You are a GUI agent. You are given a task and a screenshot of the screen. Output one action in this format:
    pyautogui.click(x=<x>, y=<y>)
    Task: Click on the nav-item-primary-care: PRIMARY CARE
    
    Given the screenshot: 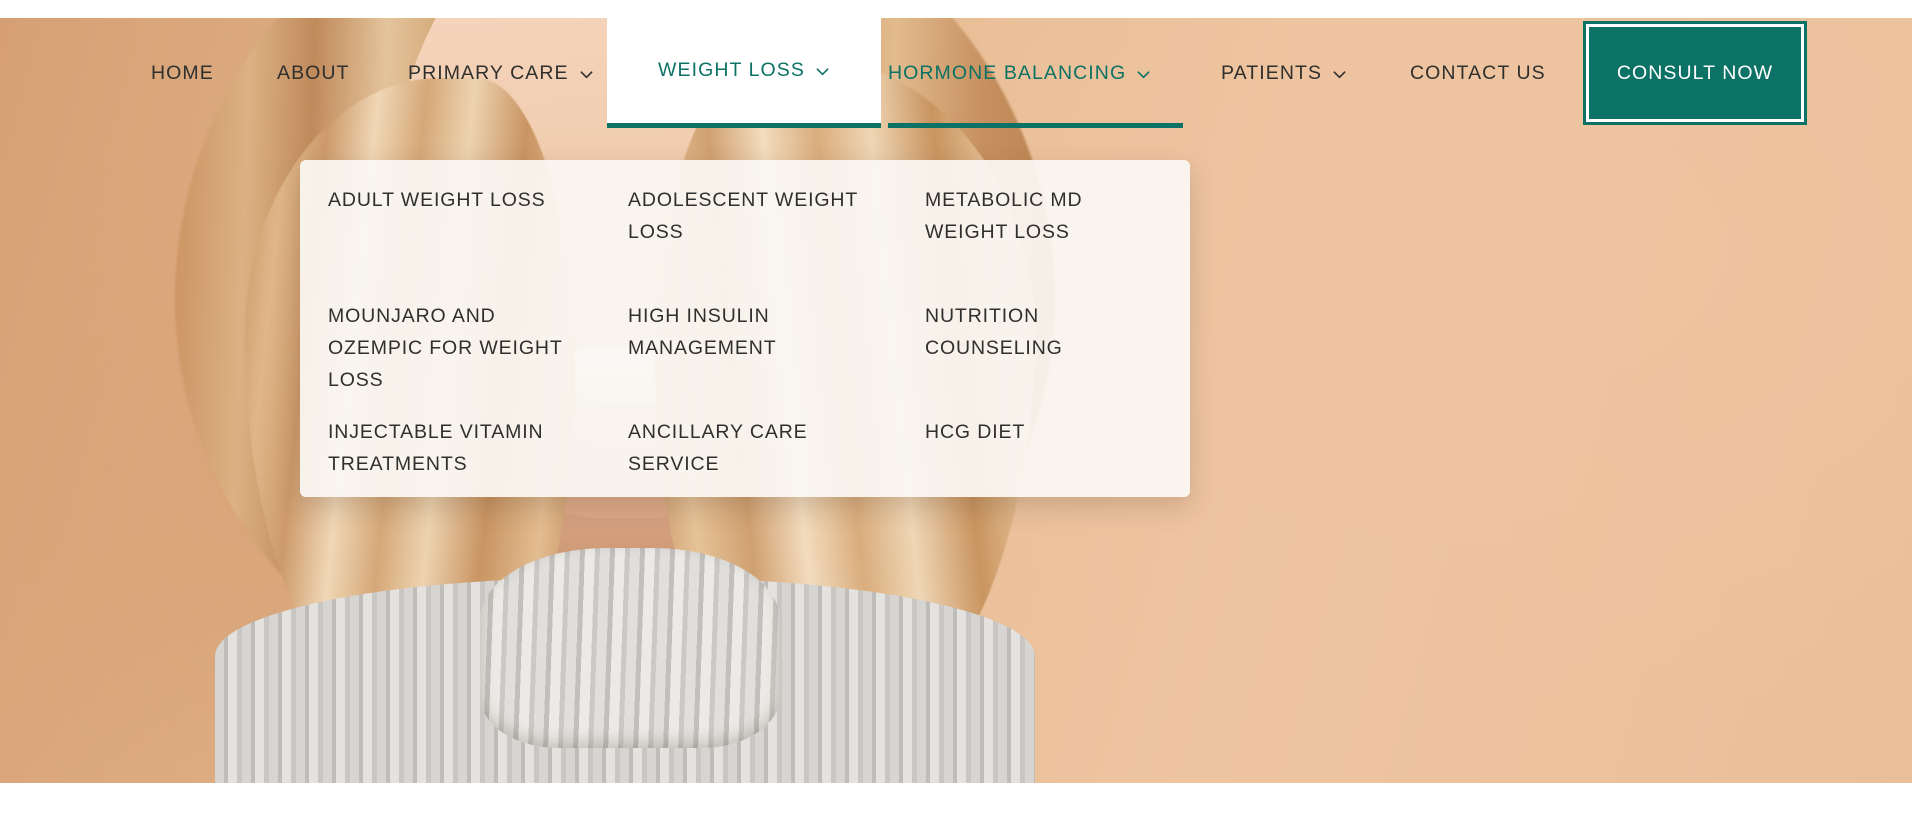 What is the action you would take?
    pyautogui.click(x=507, y=73)
    